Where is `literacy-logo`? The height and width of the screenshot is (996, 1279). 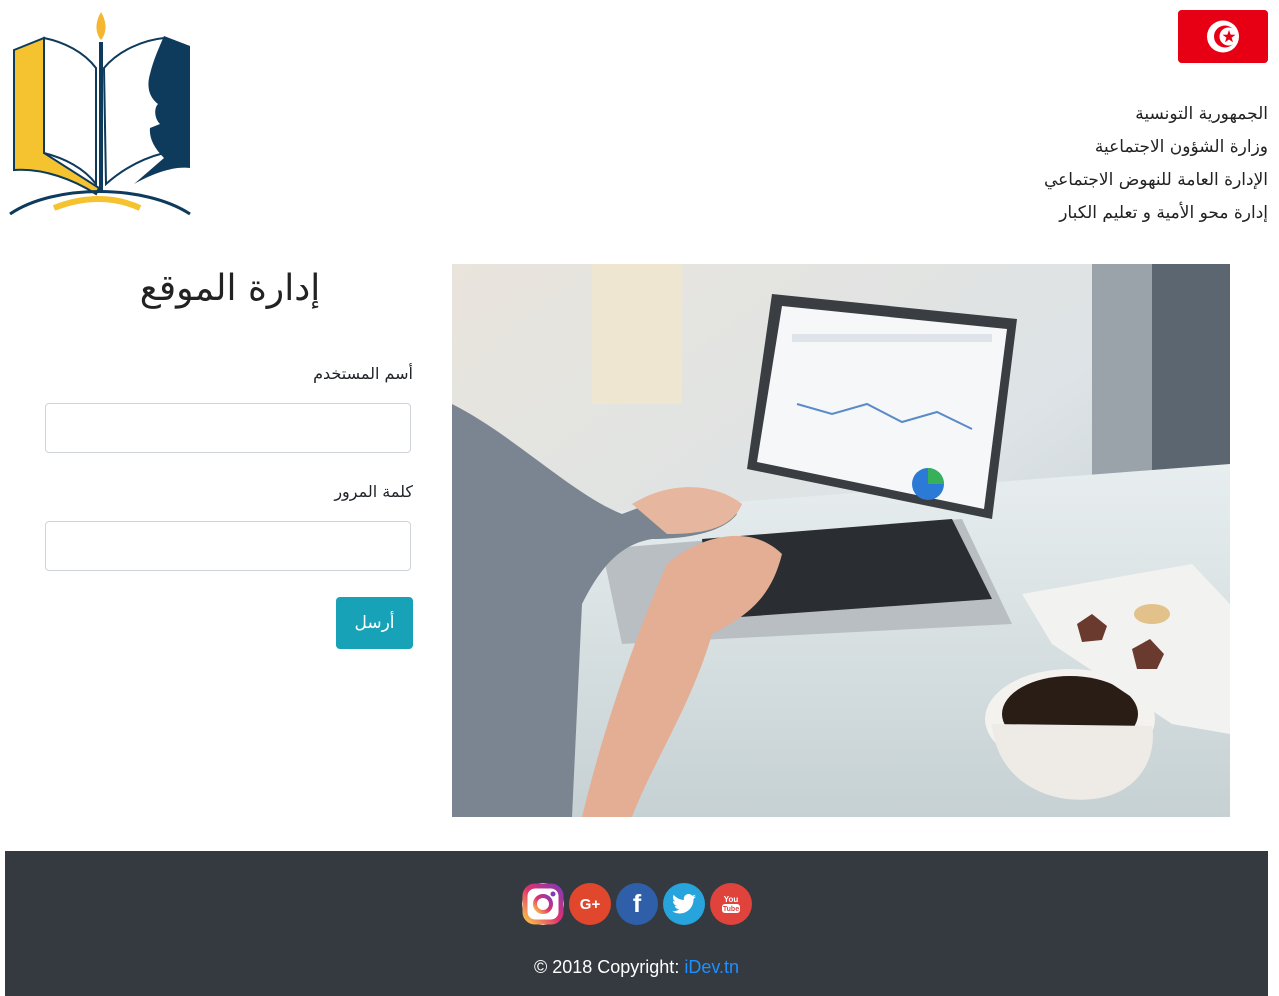 literacy-logo is located at coordinates (99, 116).